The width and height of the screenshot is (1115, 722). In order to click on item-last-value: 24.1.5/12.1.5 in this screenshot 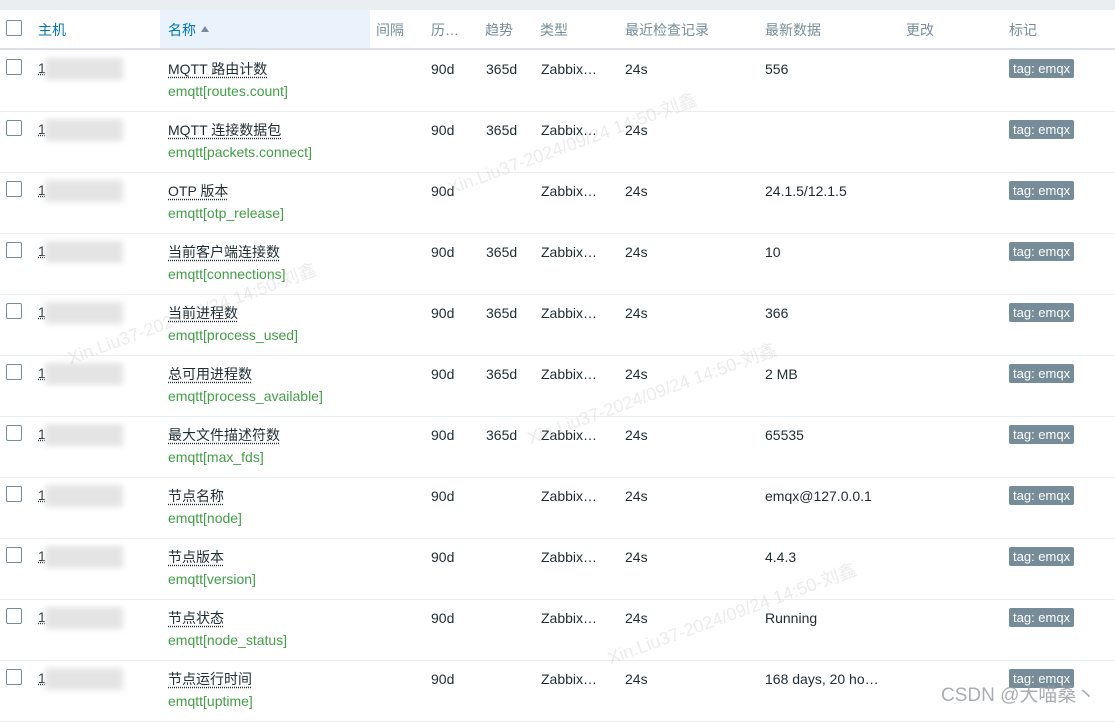, I will do `click(806, 191)`.